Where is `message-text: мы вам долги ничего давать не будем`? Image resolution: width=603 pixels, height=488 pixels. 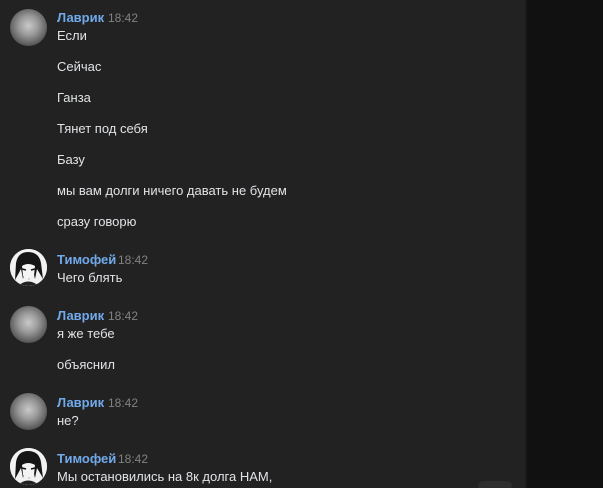
message-text: мы вам долги ничего давать не будем is located at coordinates (172, 190).